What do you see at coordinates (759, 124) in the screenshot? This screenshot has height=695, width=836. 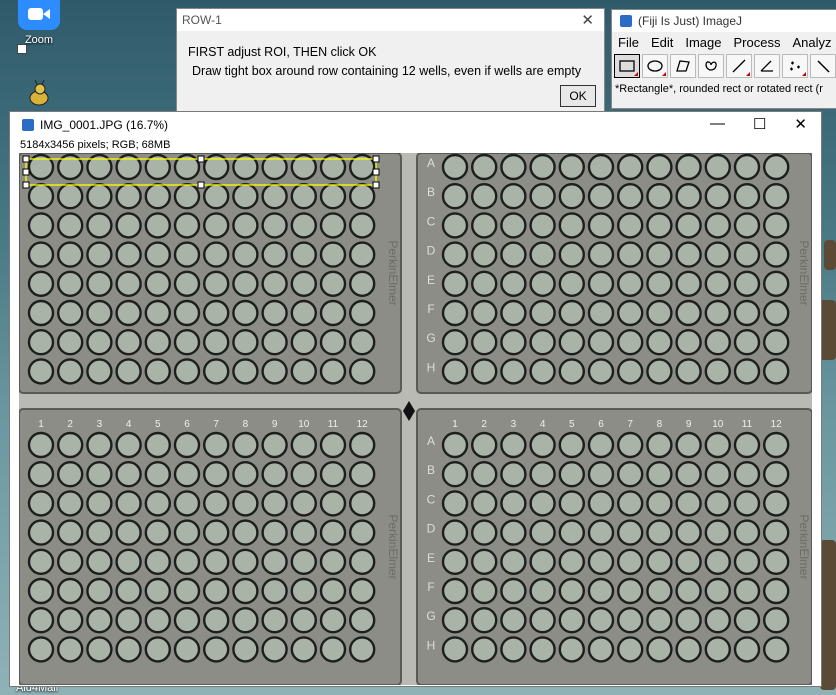 I see `maximize-icon: ☐` at bounding box center [759, 124].